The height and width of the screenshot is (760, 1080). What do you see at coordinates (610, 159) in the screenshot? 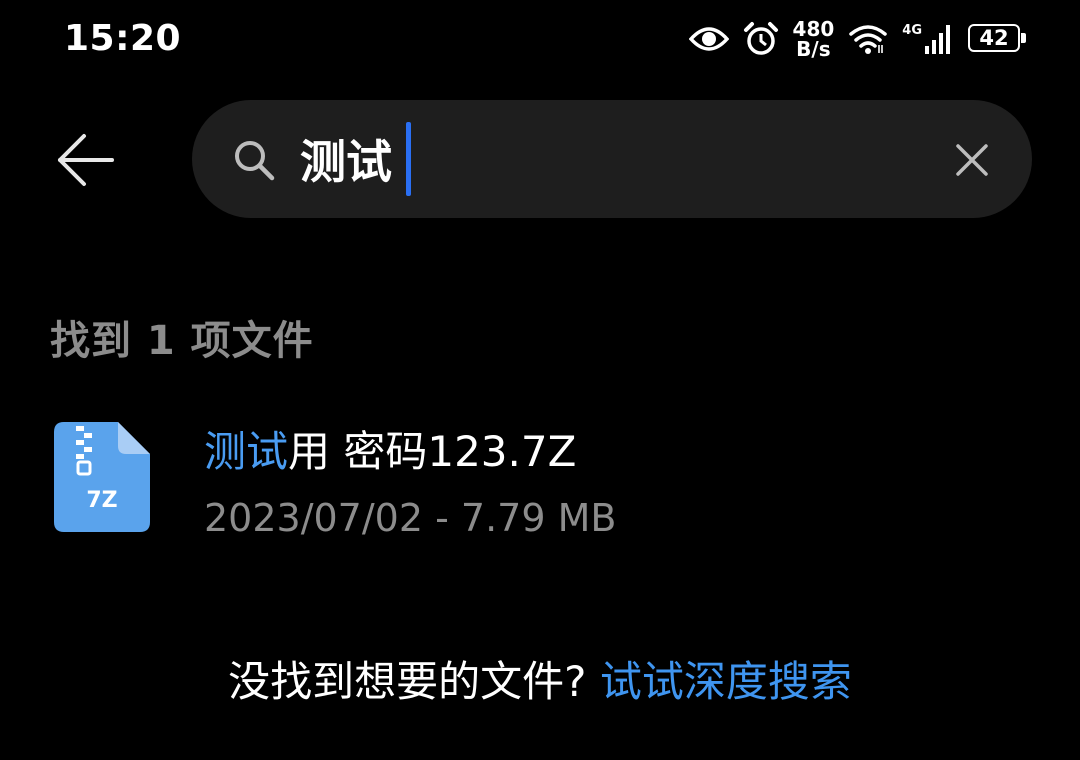
I see `search-input` at bounding box center [610, 159].